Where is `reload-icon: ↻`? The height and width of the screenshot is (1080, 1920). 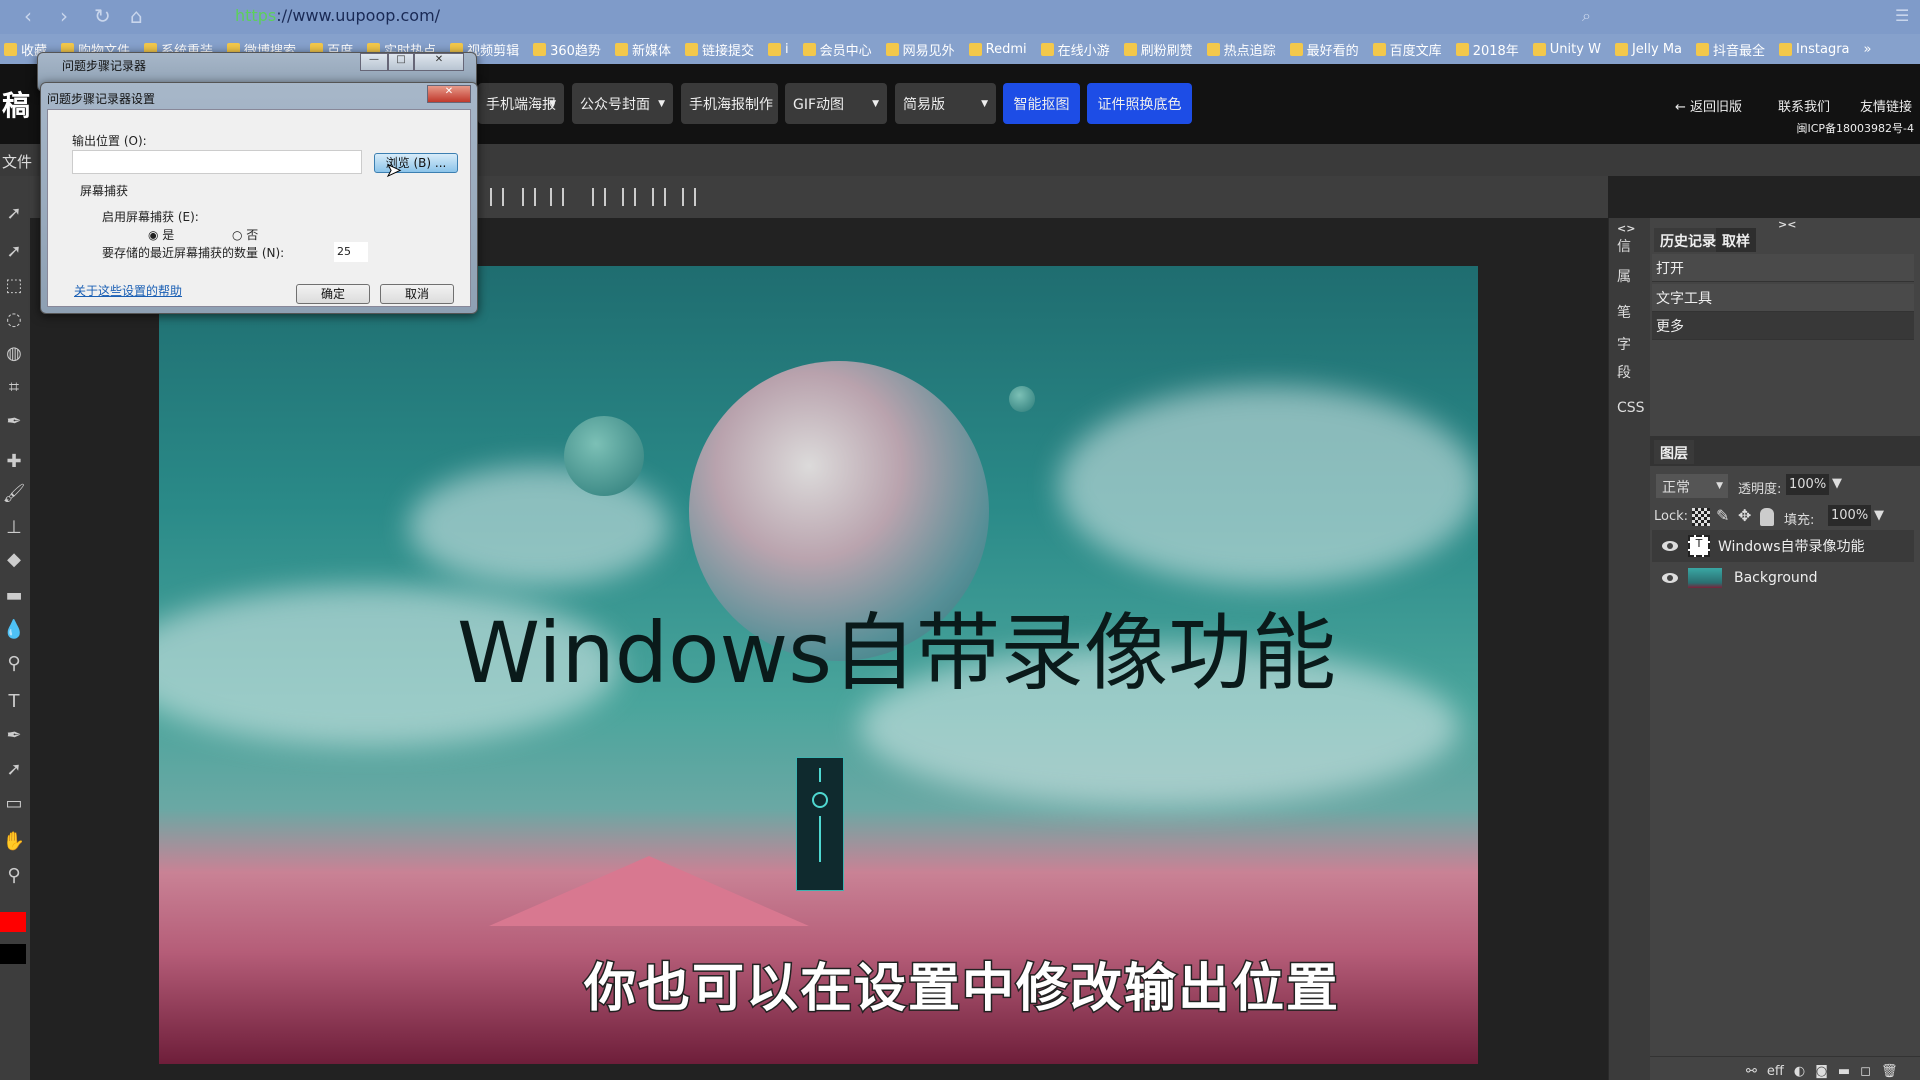 reload-icon: ↻ is located at coordinates (102, 16).